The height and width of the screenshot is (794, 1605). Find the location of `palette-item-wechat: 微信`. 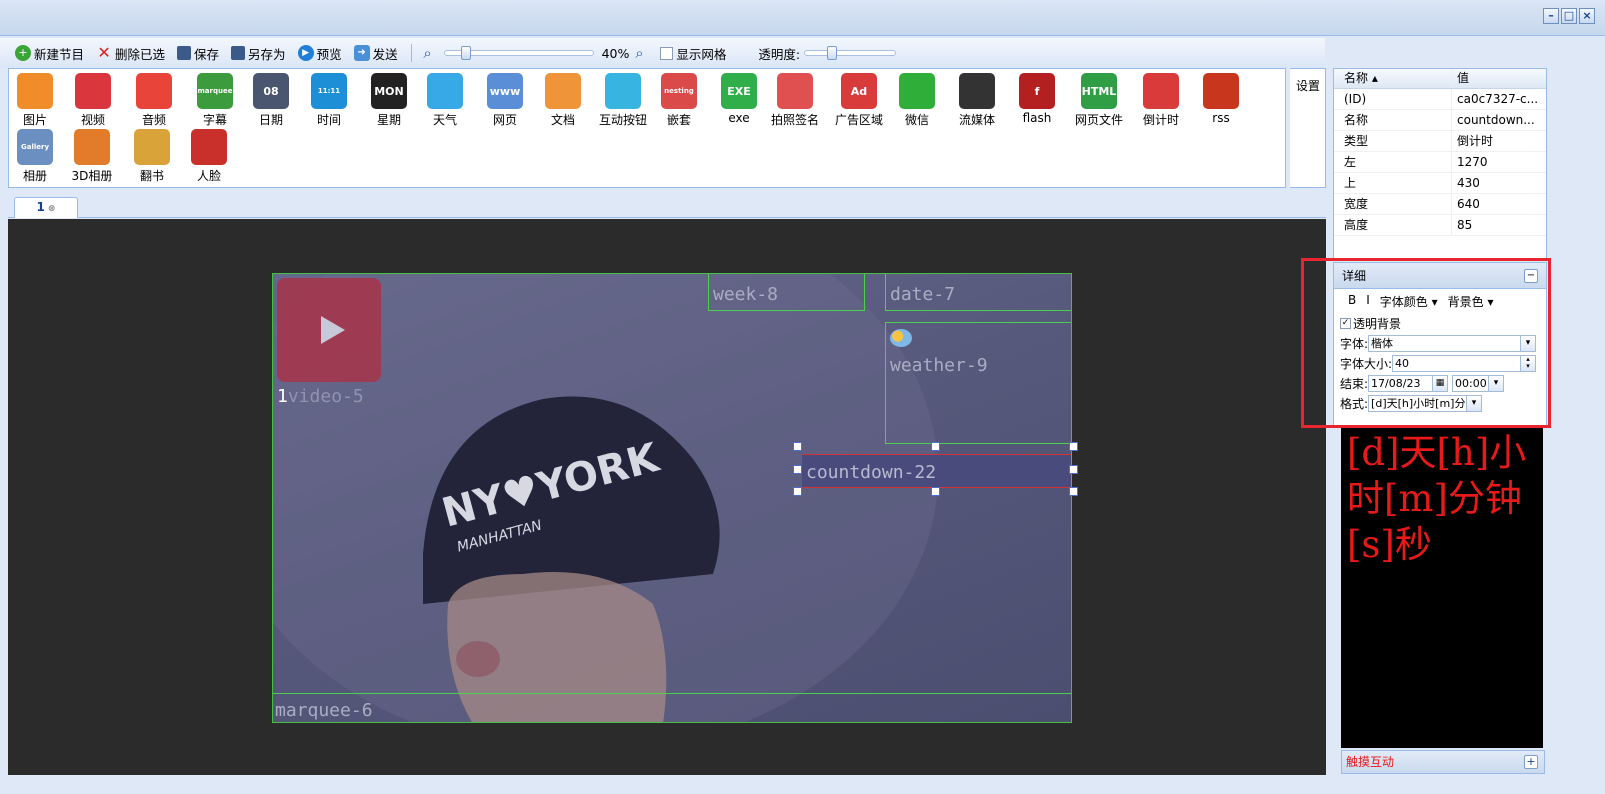

palette-item-wechat: 微信 is located at coordinates (917, 100).